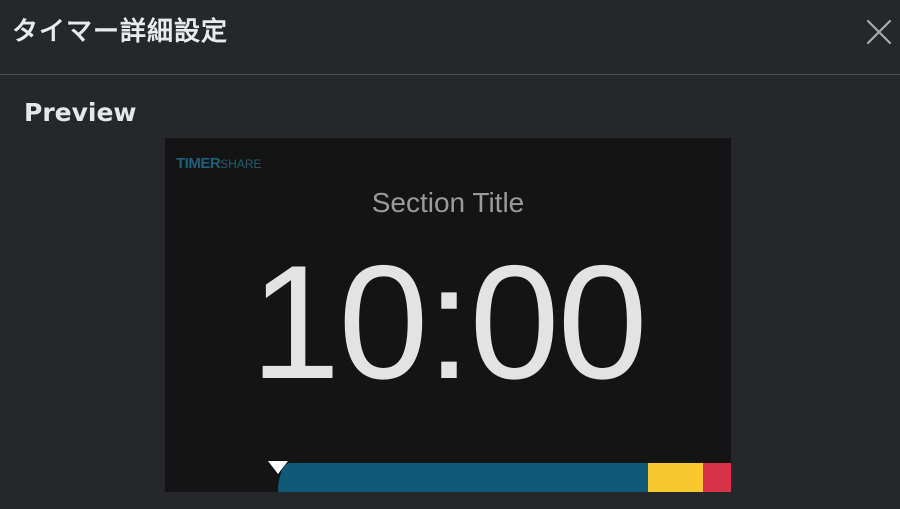  What do you see at coordinates (198, 163) in the screenshot?
I see `logo-text-strong: TIMER` at bounding box center [198, 163].